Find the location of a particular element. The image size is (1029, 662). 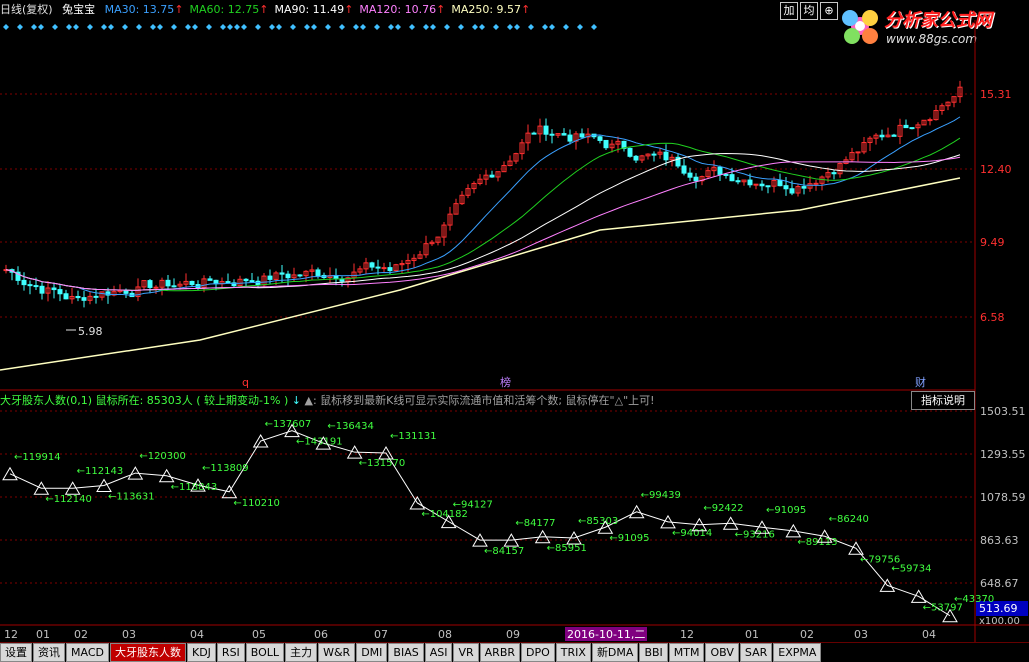

holder-count-label: ←86240 is located at coordinates (849, 519).